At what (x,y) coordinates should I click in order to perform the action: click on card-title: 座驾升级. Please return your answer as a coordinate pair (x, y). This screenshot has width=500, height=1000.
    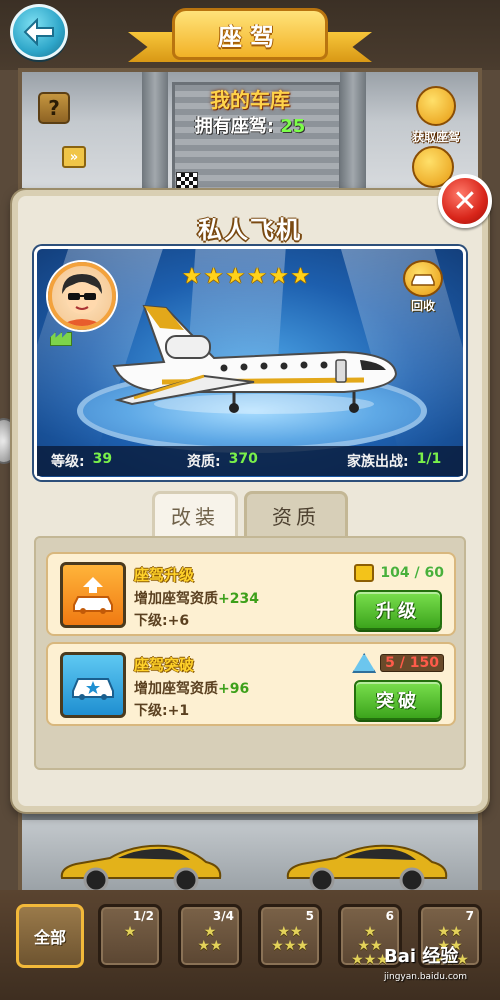
    Looking at the image, I should click on (164, 575).